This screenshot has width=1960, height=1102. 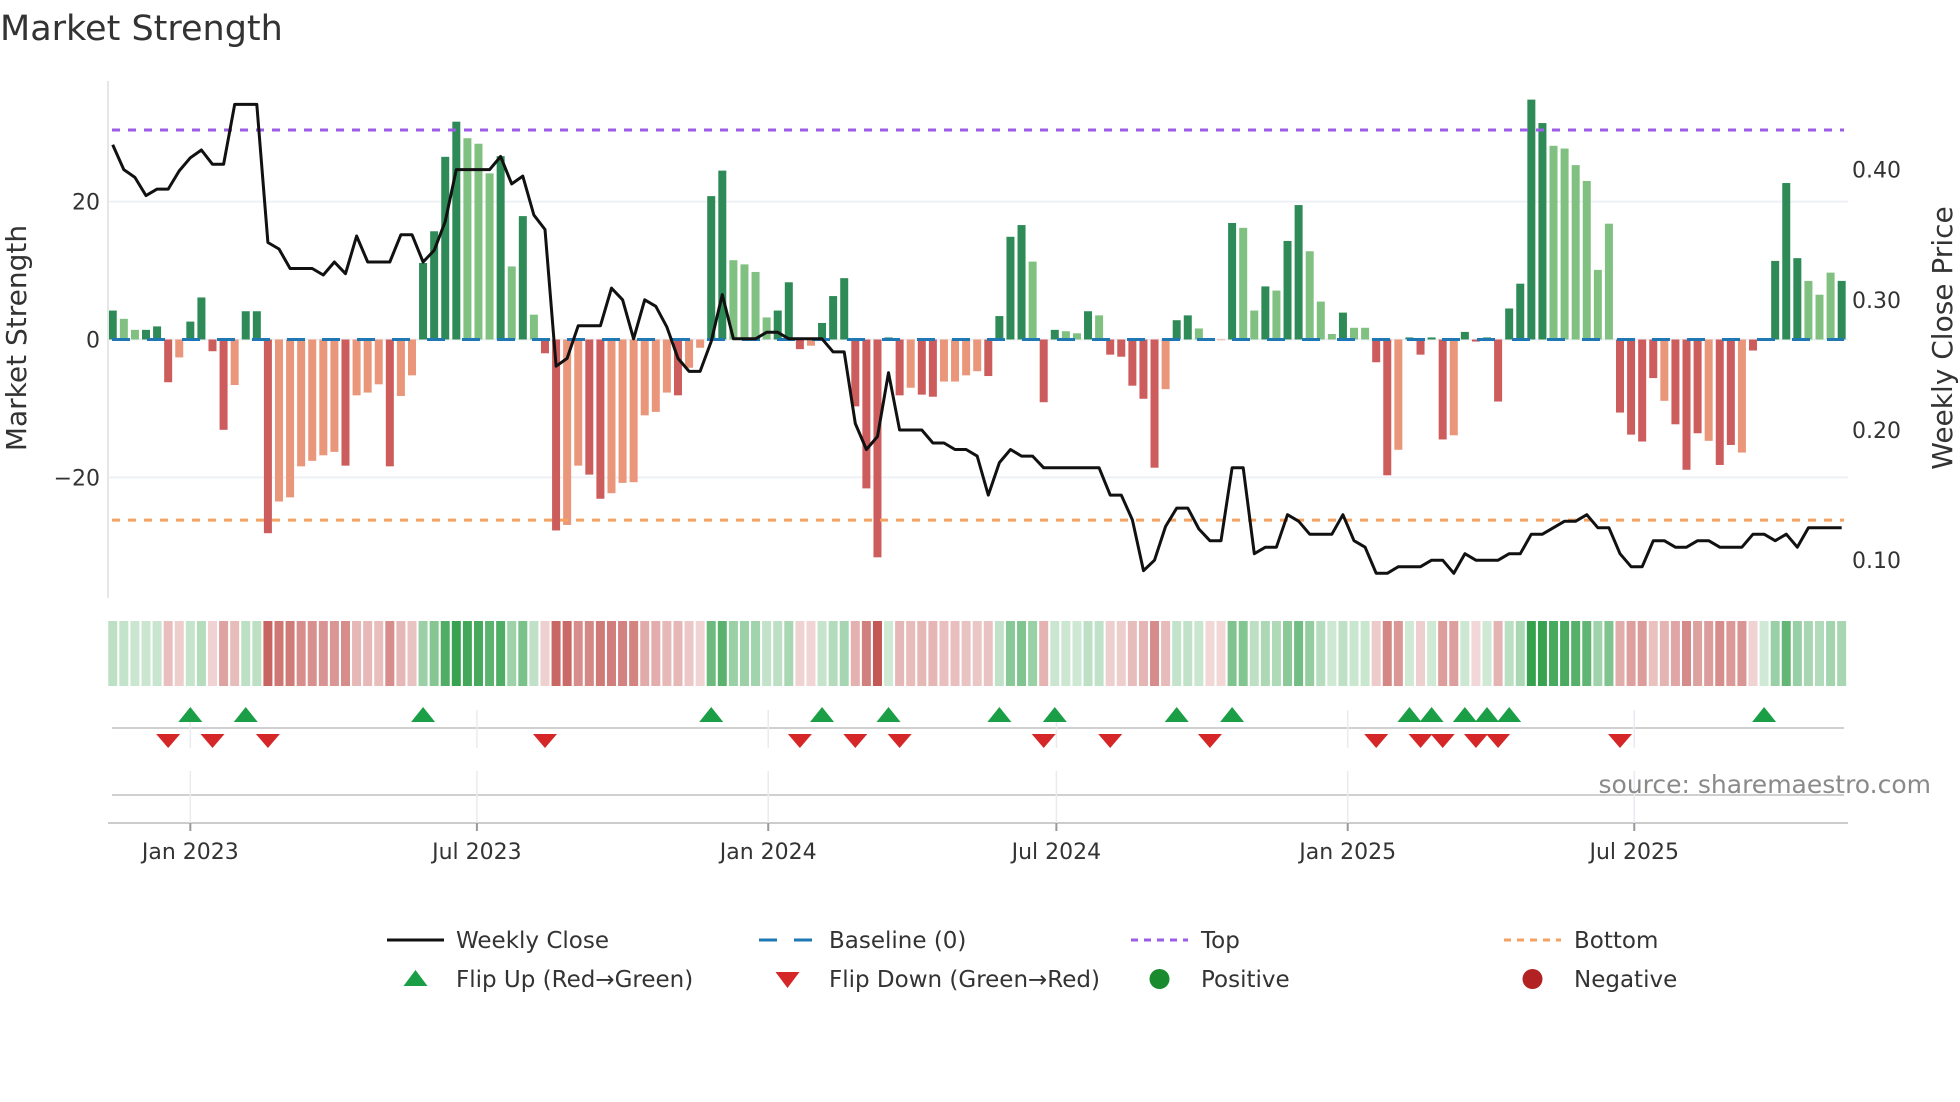 I want to click on circle-icon, so click(x=1532, y=979).